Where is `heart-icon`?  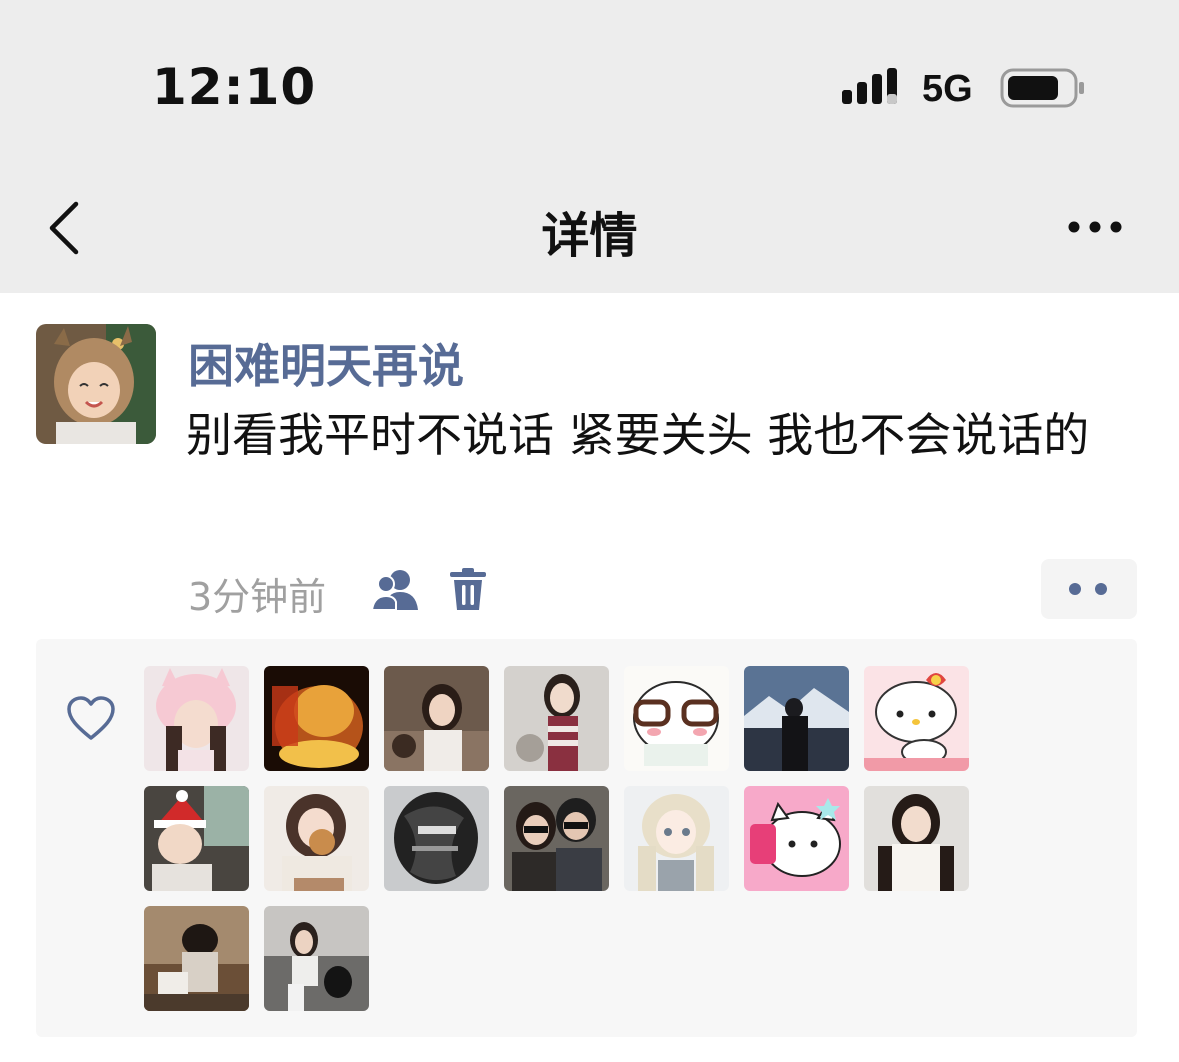 heart-icon is located at coordinates (91, 718).